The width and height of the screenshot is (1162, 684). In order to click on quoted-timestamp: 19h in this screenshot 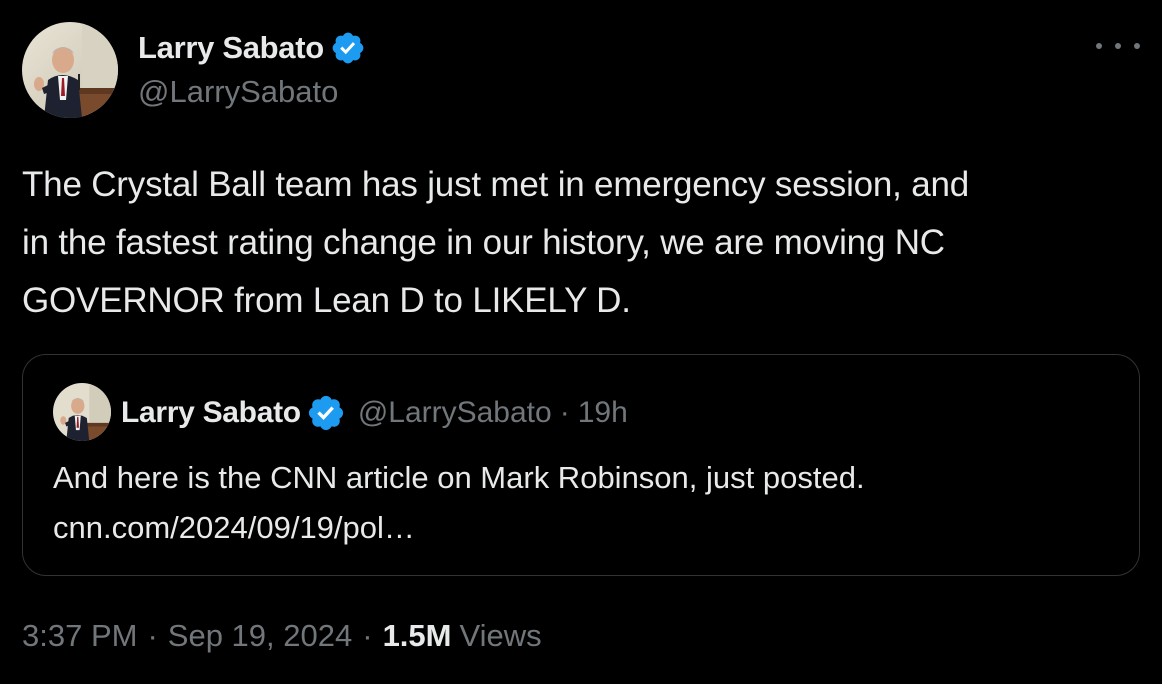, I will do `click(603, 413)`.